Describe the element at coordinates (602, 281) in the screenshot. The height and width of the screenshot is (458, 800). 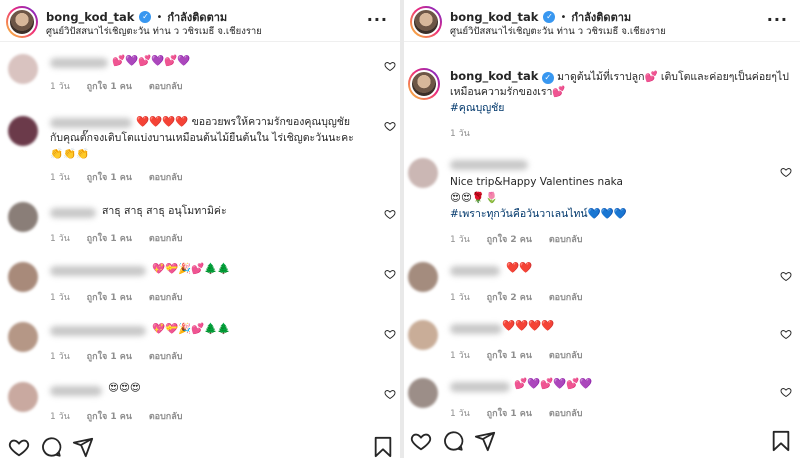
I see `comment-item: ❤️❤️ 1 วัน ถูกใจ 2 คน ตอบกลับ` at that location.